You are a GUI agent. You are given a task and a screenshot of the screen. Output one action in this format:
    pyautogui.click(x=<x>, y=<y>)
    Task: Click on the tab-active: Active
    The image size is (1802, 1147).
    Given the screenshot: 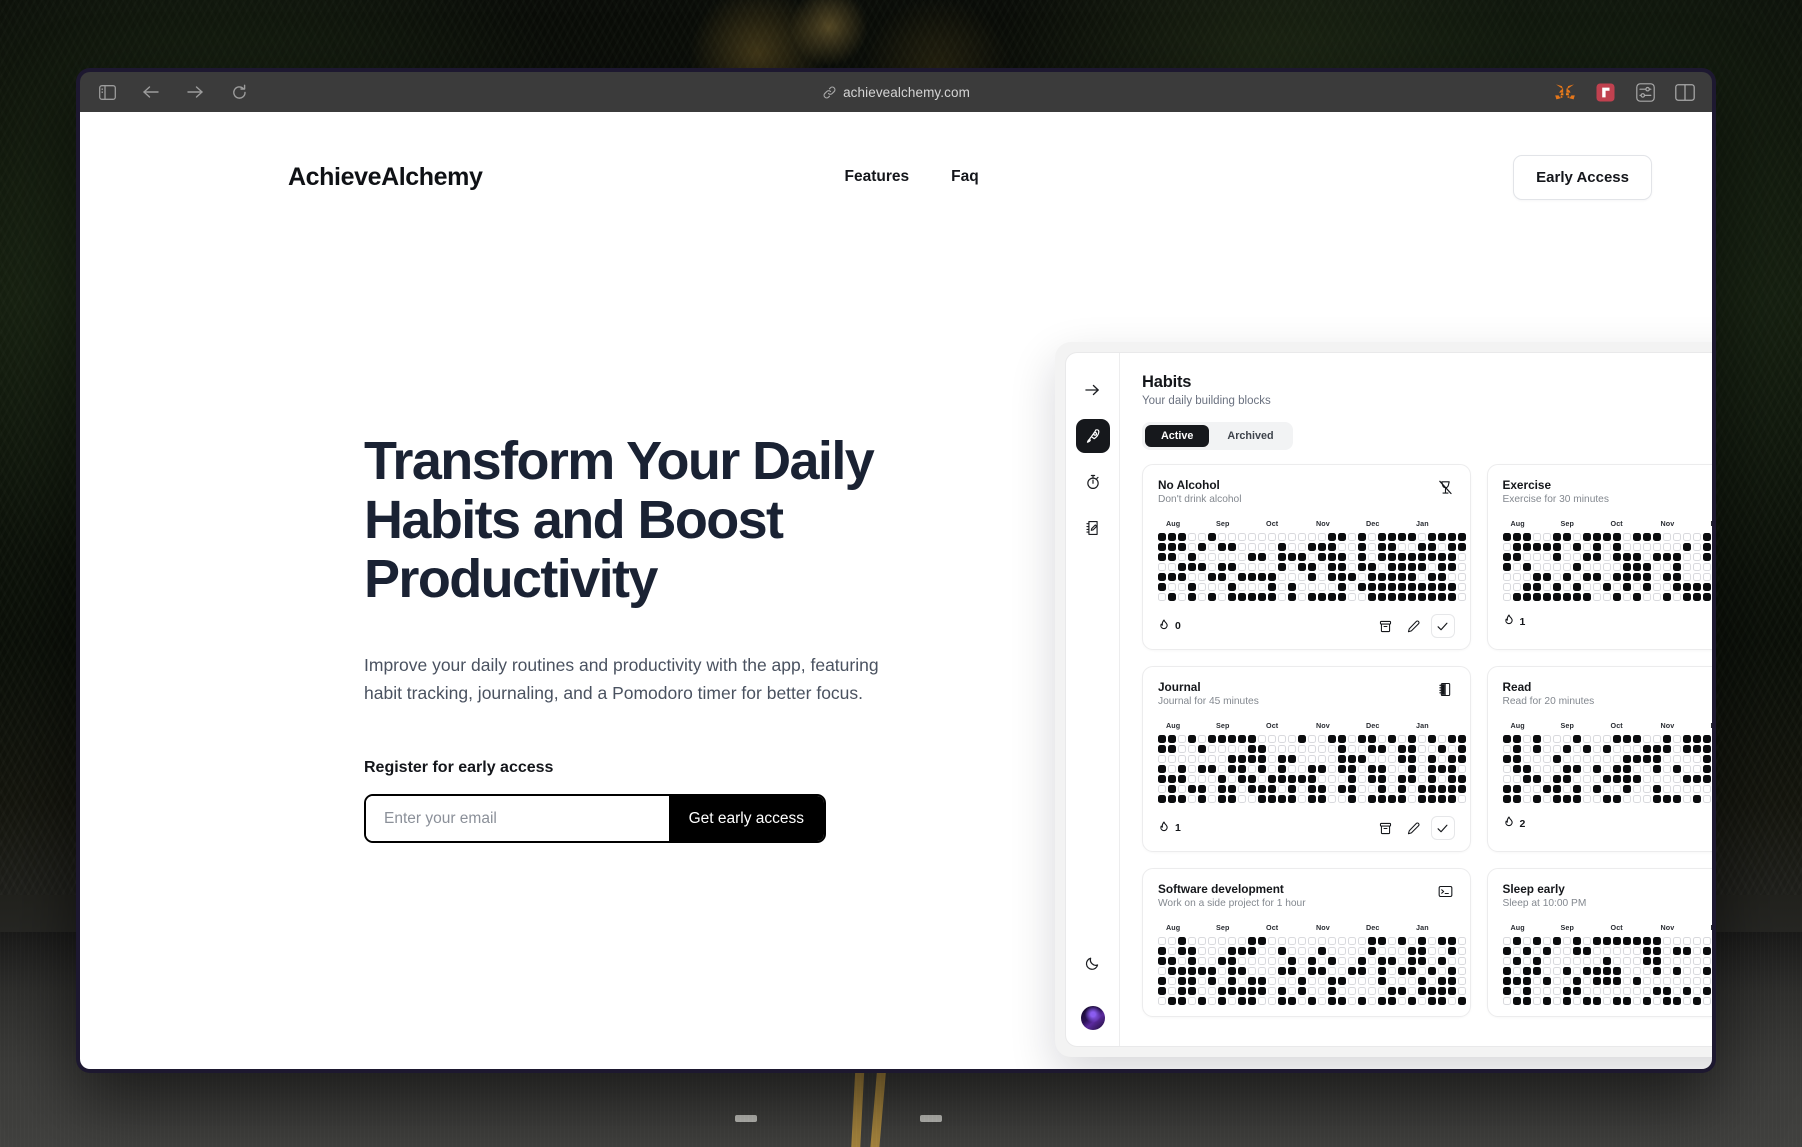 What is the action you would take?
    pyautogui.click(x=1177, y=436)
    